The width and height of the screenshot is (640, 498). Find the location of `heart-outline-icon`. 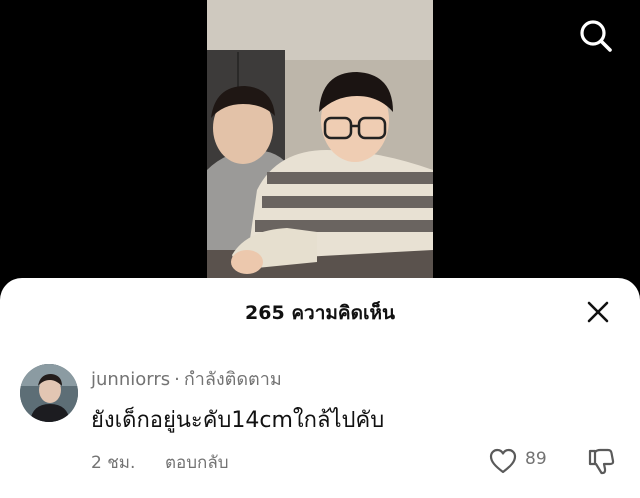

heart-outline-icon is located at coordinates (503, 461).